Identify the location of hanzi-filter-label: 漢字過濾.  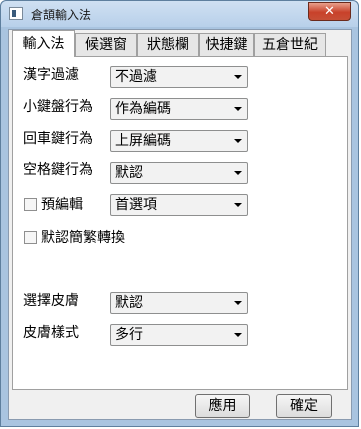
(51, 75).